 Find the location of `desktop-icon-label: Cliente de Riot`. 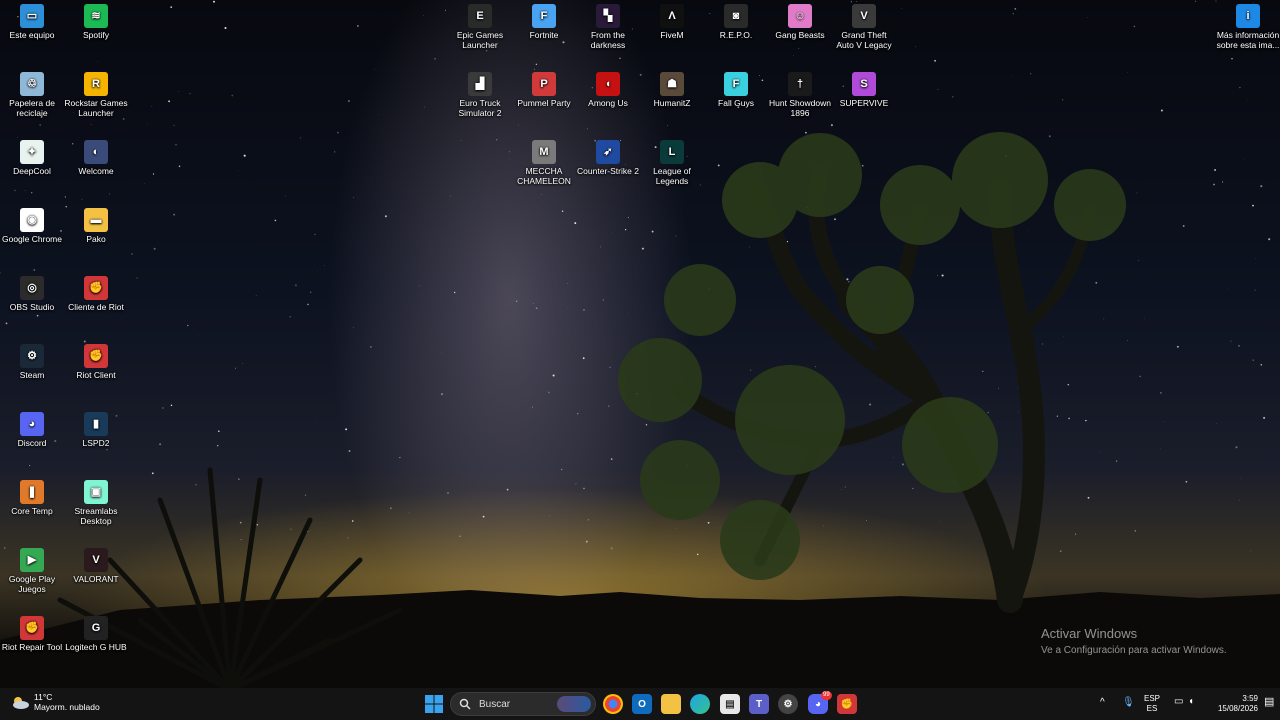

desktop-icon-label: Cliente de Riot is located at coordinates (96, 307).